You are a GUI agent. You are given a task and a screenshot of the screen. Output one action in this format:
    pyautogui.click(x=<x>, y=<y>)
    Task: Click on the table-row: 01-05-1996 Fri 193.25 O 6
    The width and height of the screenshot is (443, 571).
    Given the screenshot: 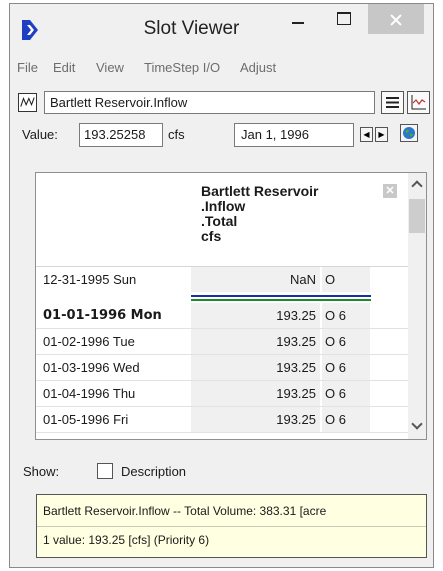 What is the action you would take?
    pyautogui.click(x=222, y=419)
    